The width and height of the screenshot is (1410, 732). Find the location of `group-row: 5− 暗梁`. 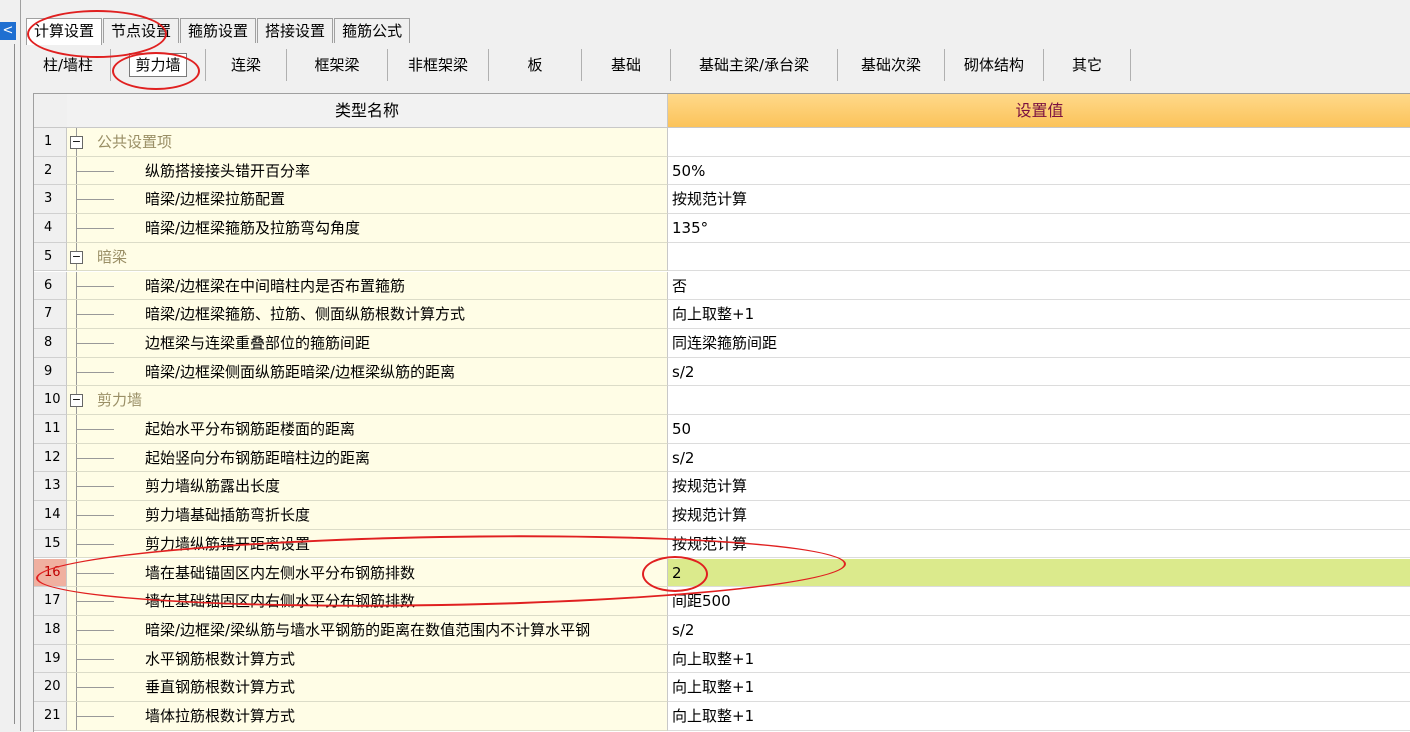

group-row: 5− 暗梁 is located at coordinates (722, 257).